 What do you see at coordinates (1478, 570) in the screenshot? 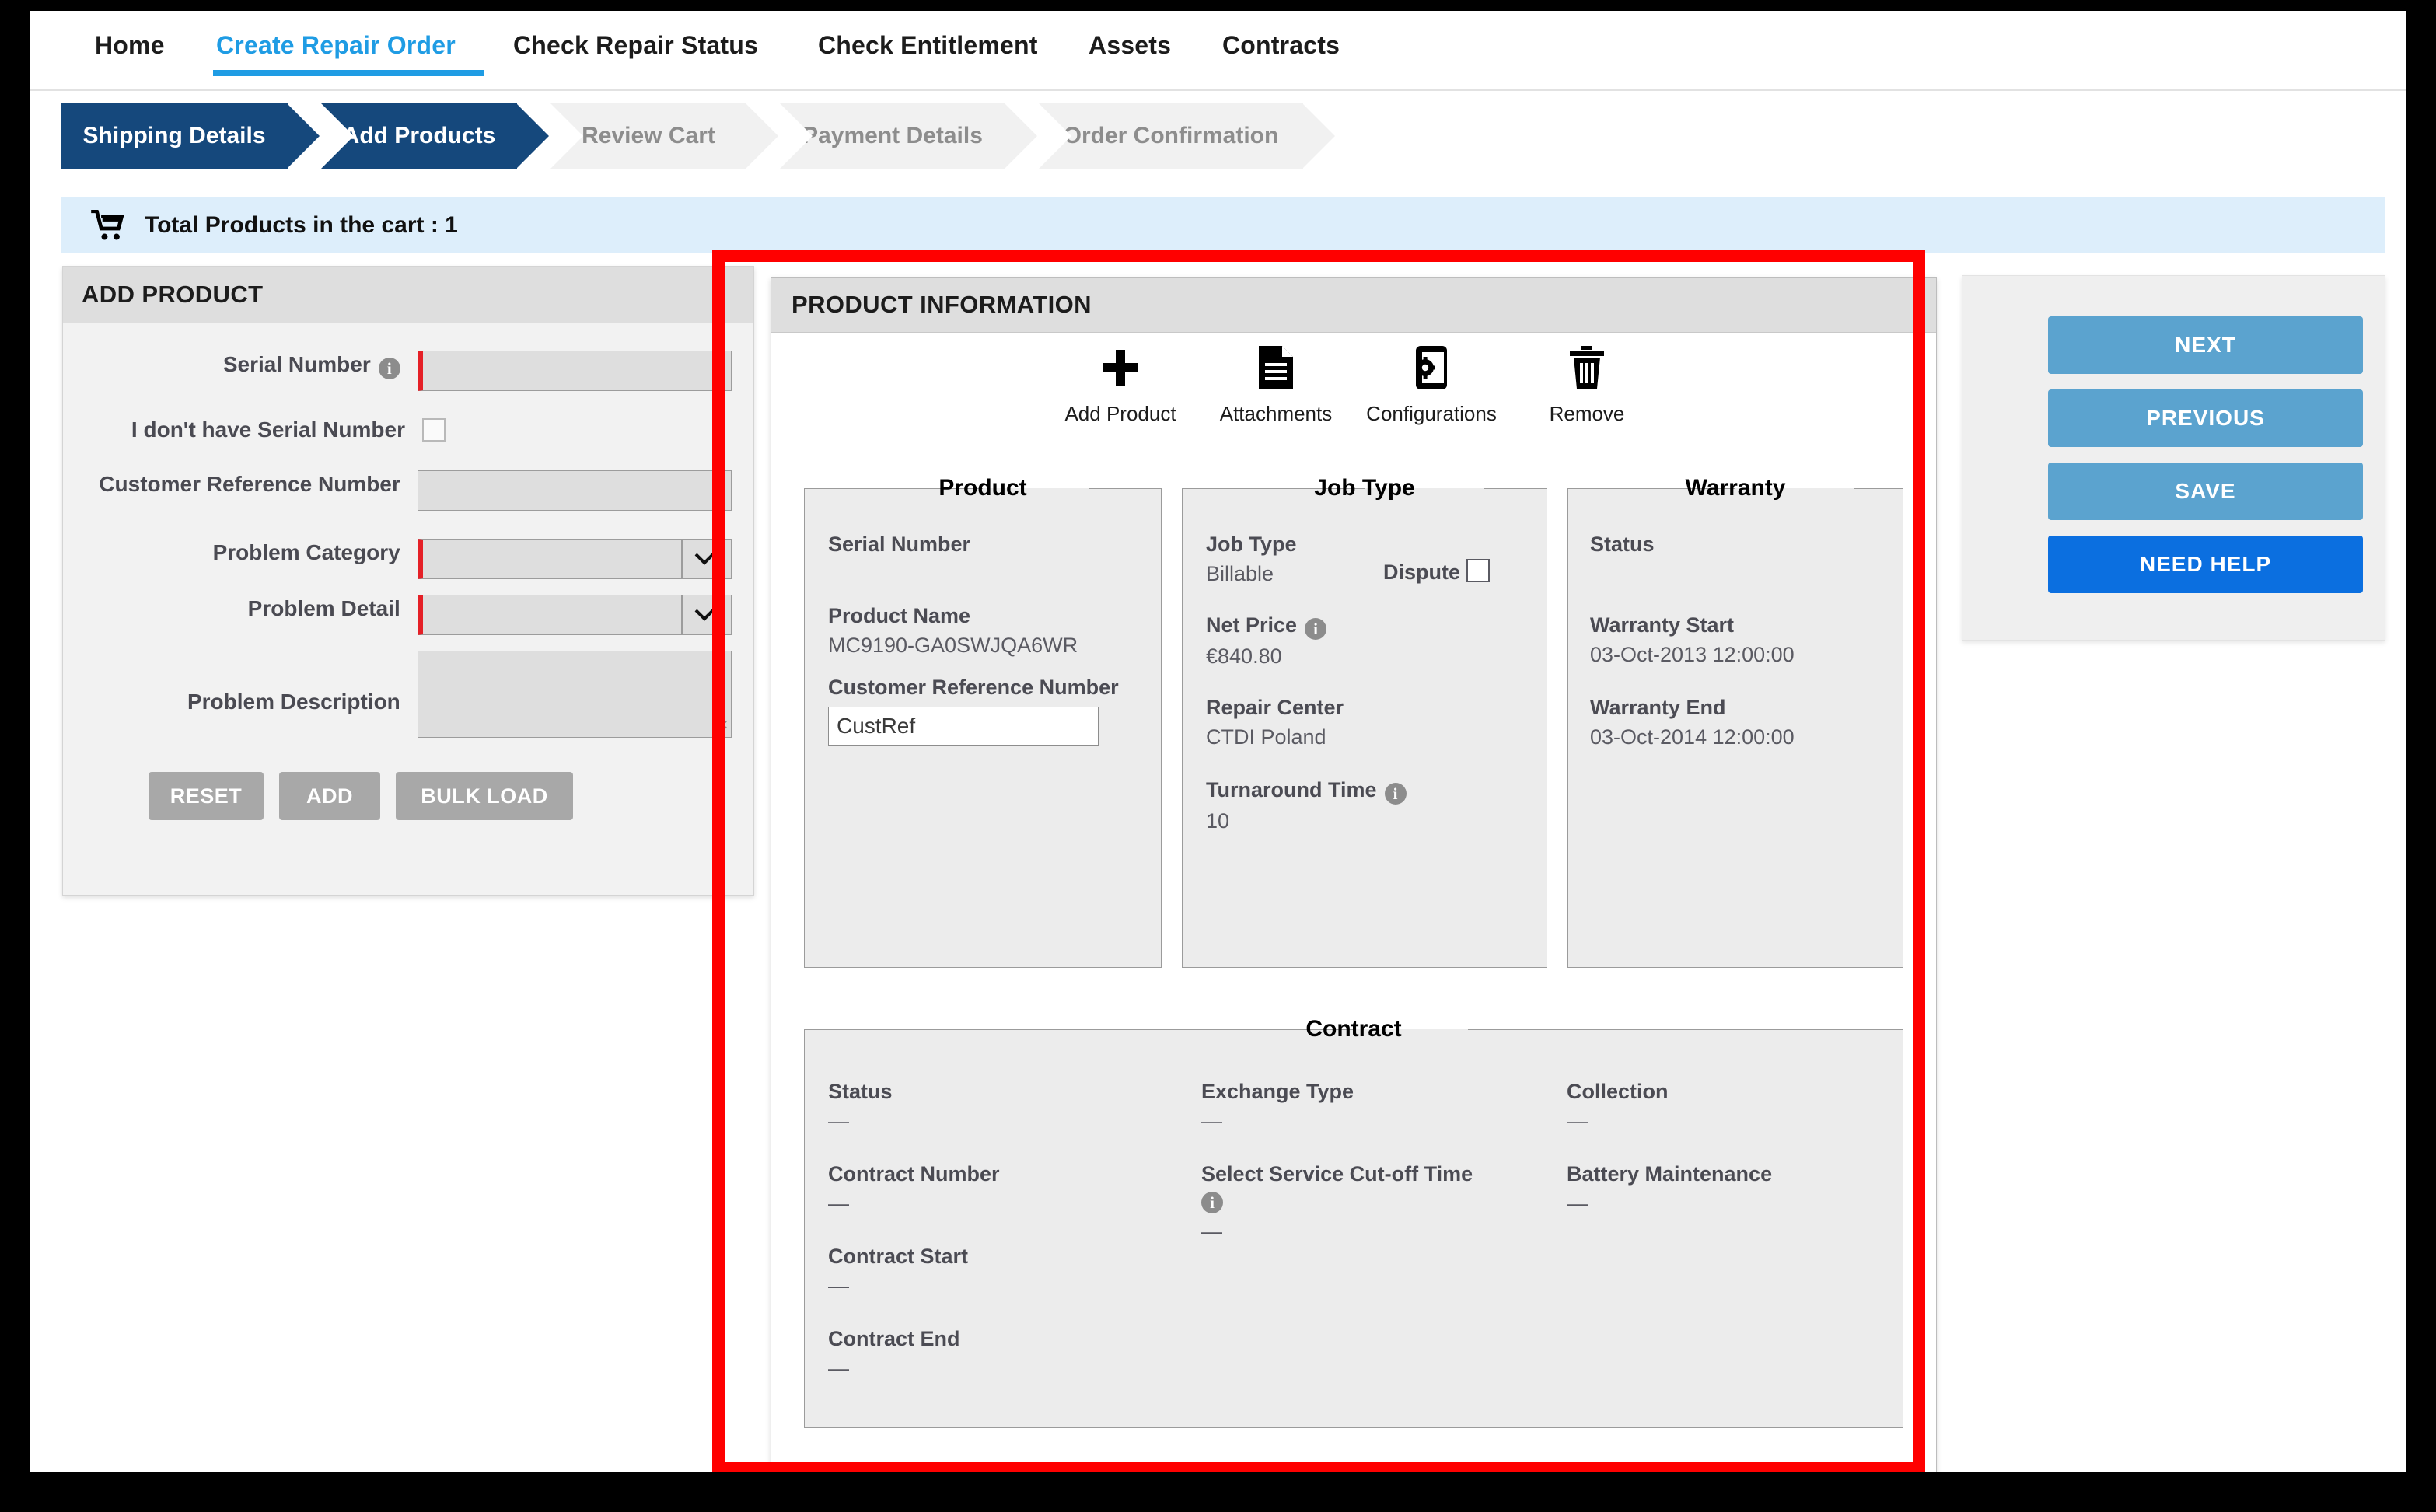
I see `dispute-checkbox` at bounding box center [1478, 570].